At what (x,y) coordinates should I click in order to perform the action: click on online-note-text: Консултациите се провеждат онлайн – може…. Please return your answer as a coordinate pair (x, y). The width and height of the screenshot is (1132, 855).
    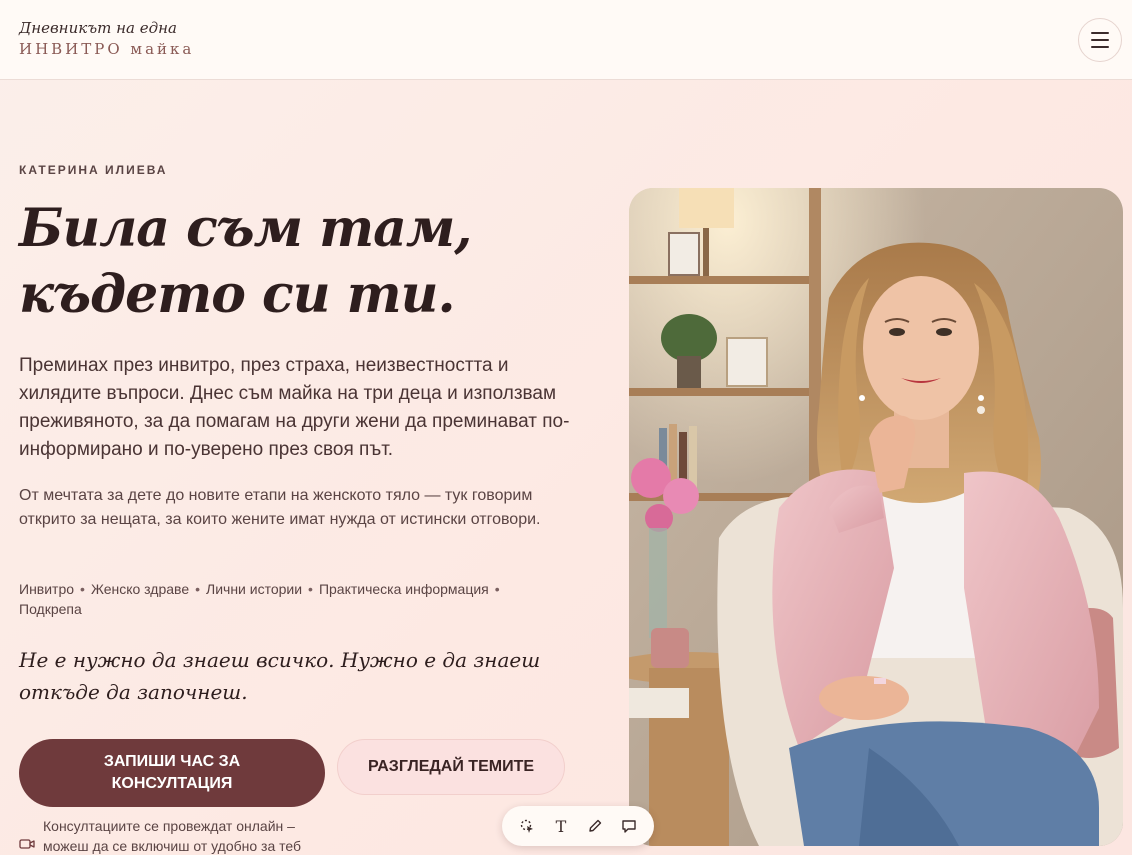
    Looking at the image, I should click on (172, 836).